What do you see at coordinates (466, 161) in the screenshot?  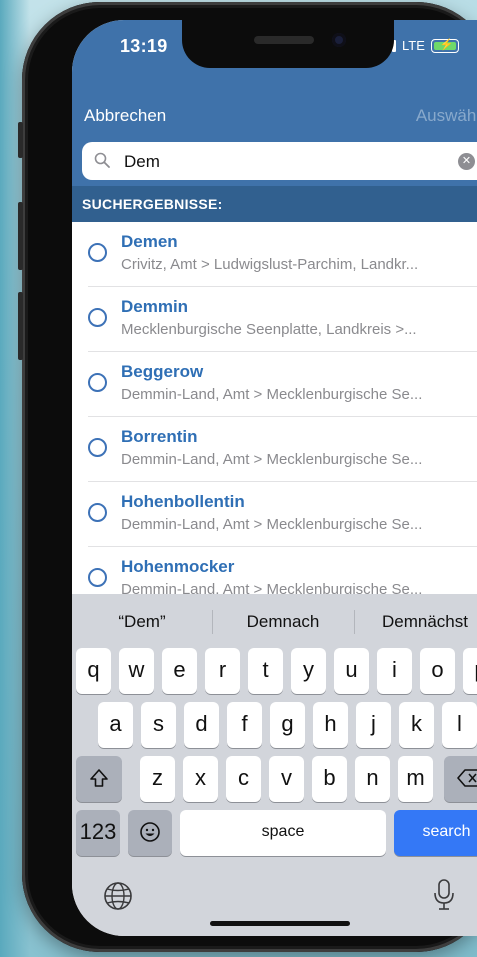 I see `clear-icon: ✕` at bounding box center [466, 161].